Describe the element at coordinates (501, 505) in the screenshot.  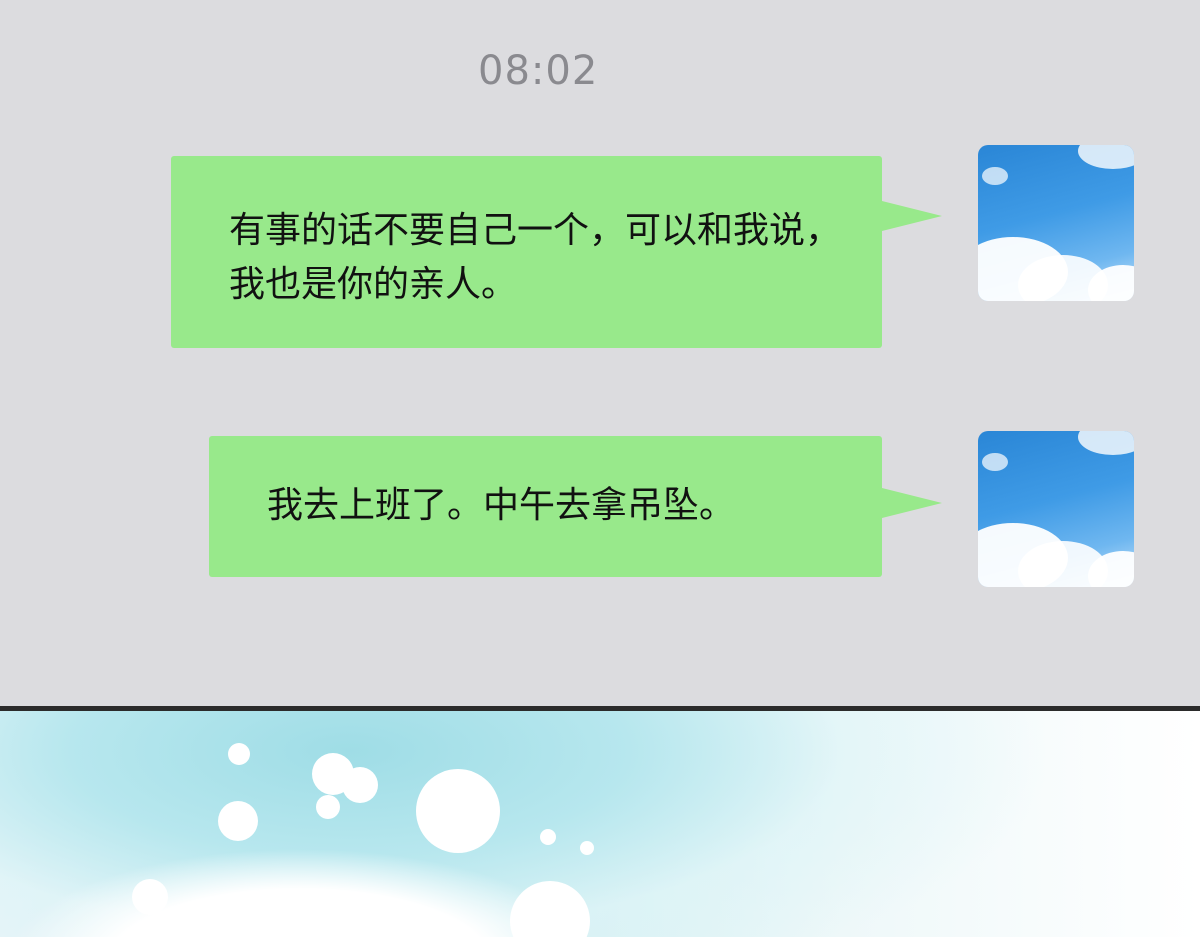
I see `message-text: 我去上班了。中午去拿吊坠。` at that location.